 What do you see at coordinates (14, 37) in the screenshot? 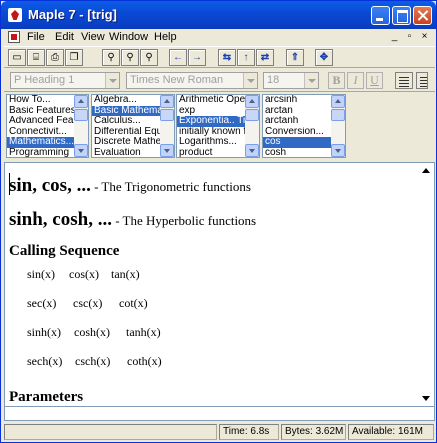
I see `document-icon` at bounding box center [14, 37].